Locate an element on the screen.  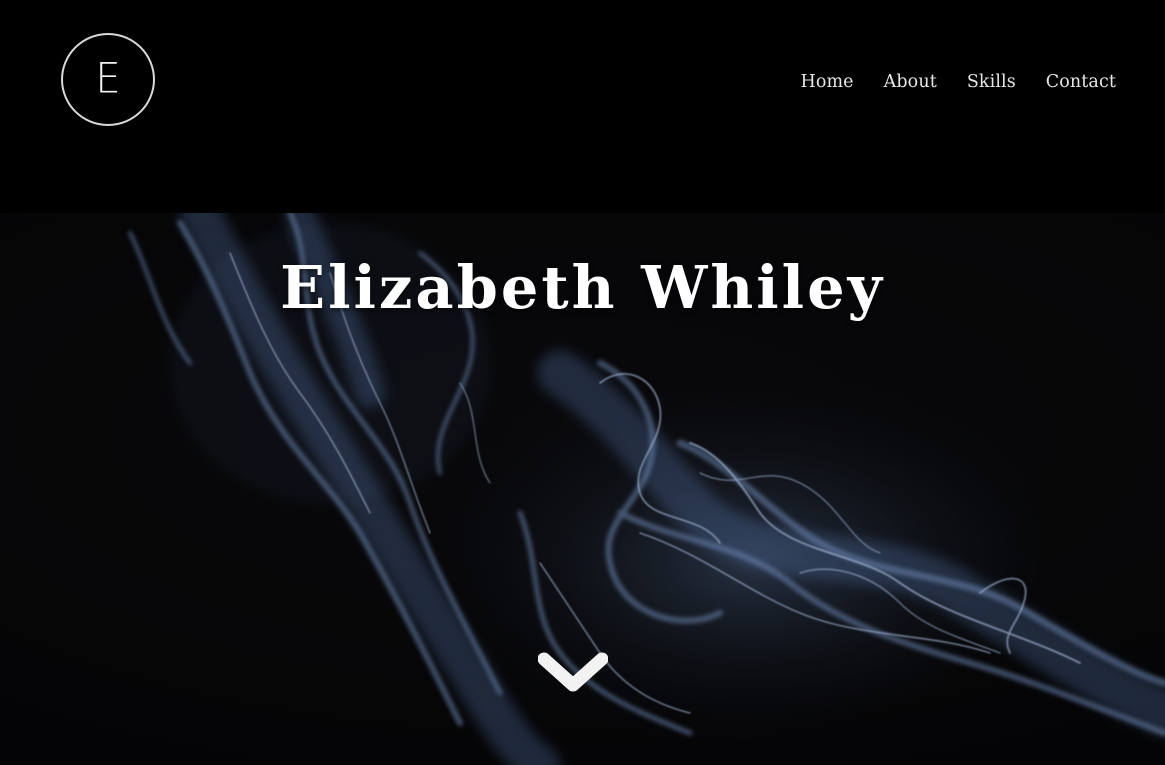
hero-title: Elizabeth Whiley is located at coordinates (582, 287).